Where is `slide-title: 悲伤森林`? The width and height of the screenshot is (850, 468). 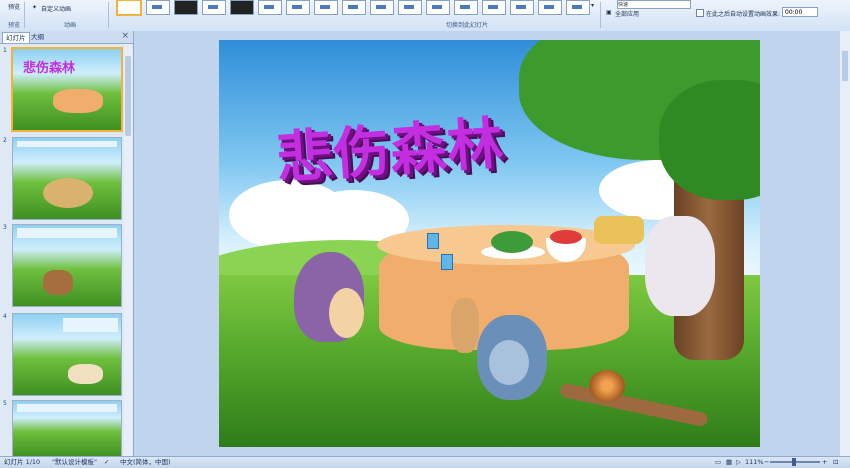 slide-title: 悲伤森林 is located at coordinates (389, 146).